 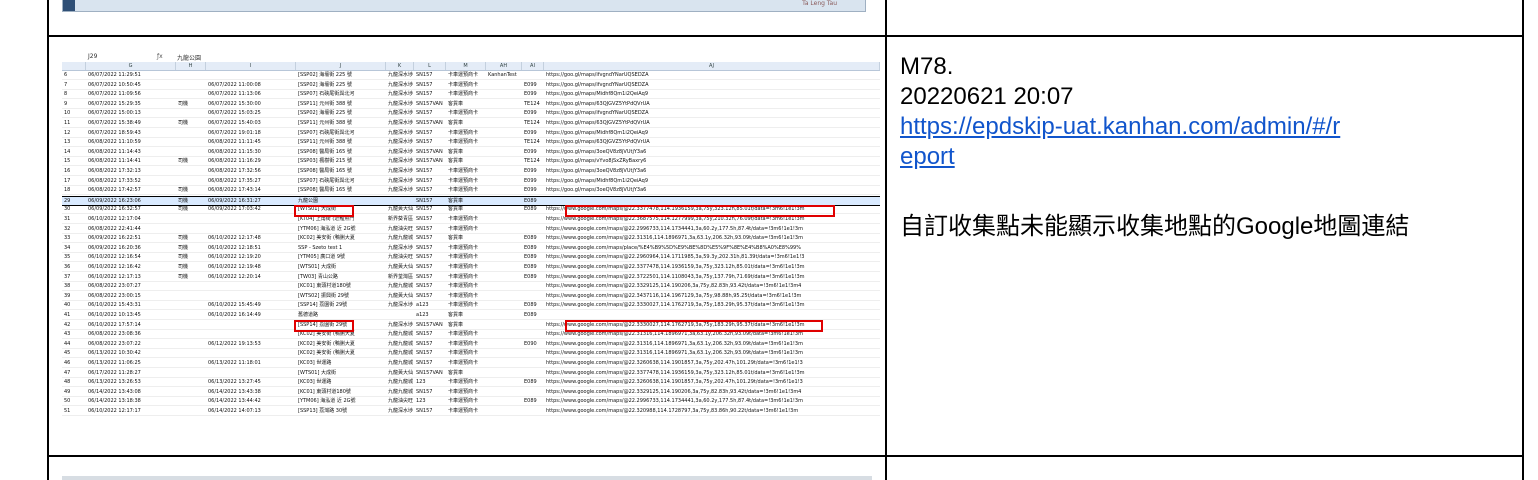 What do you see at coordinates (114, 151) in the screenshot?
I see `cell-g: 06/08/2022 11:14:43` at bounding box center [114, 151].